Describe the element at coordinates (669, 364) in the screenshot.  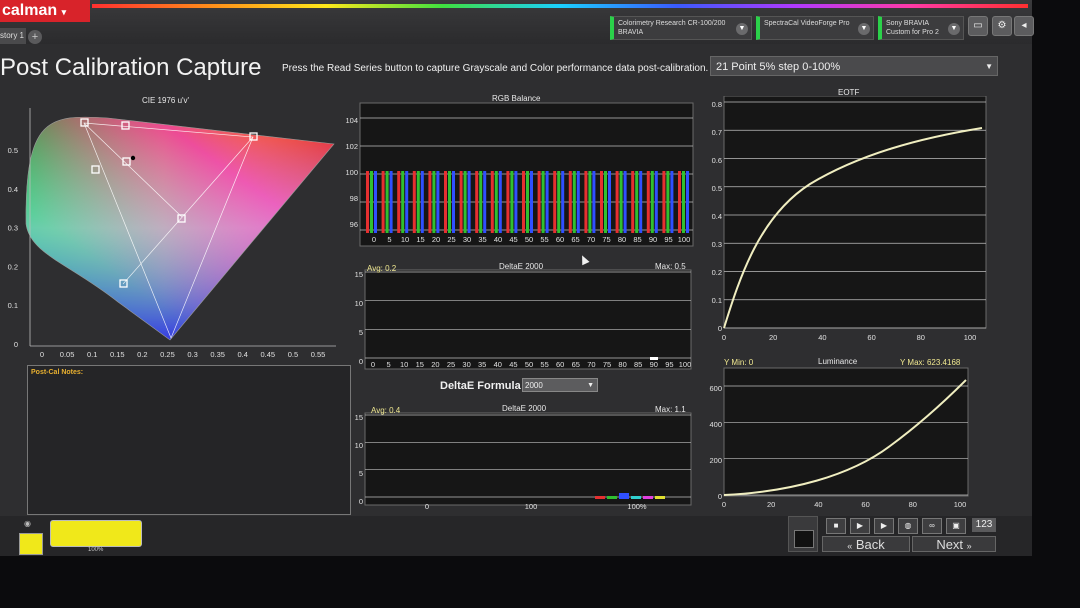
I see `deltae-gray-x-tick-label: 95` at that location.